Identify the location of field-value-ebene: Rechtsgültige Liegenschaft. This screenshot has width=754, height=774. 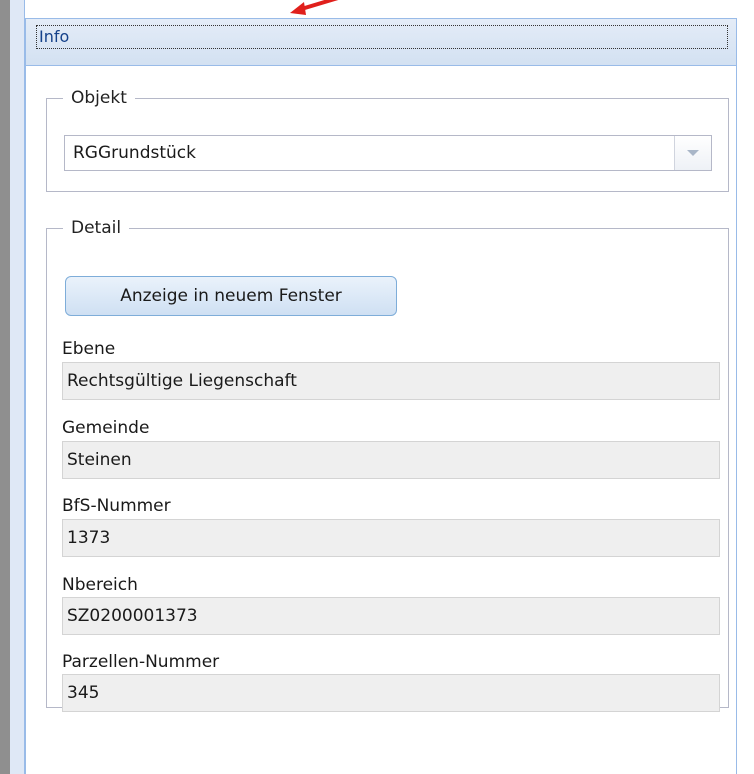
(391, 381).